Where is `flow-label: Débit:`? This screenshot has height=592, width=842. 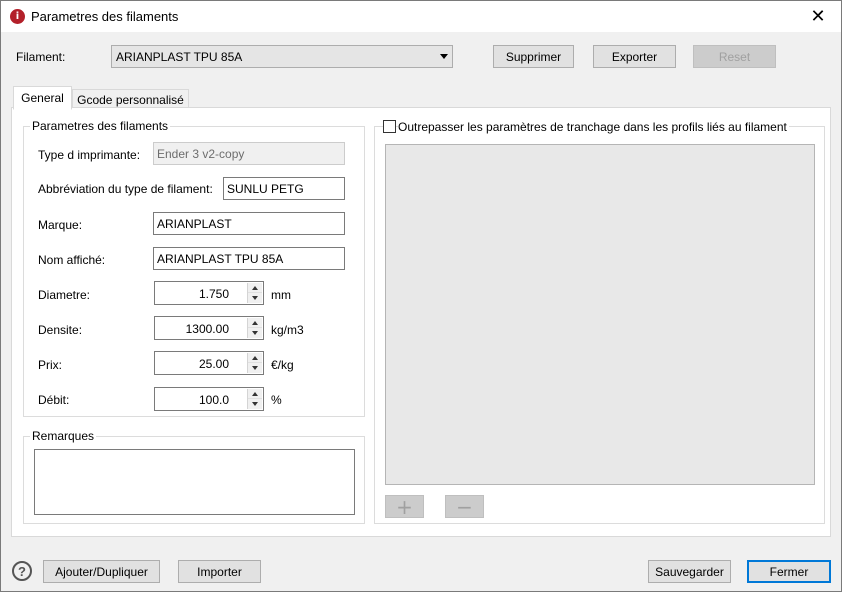
flow-label: Débit: is located at coordinates (54, 400).